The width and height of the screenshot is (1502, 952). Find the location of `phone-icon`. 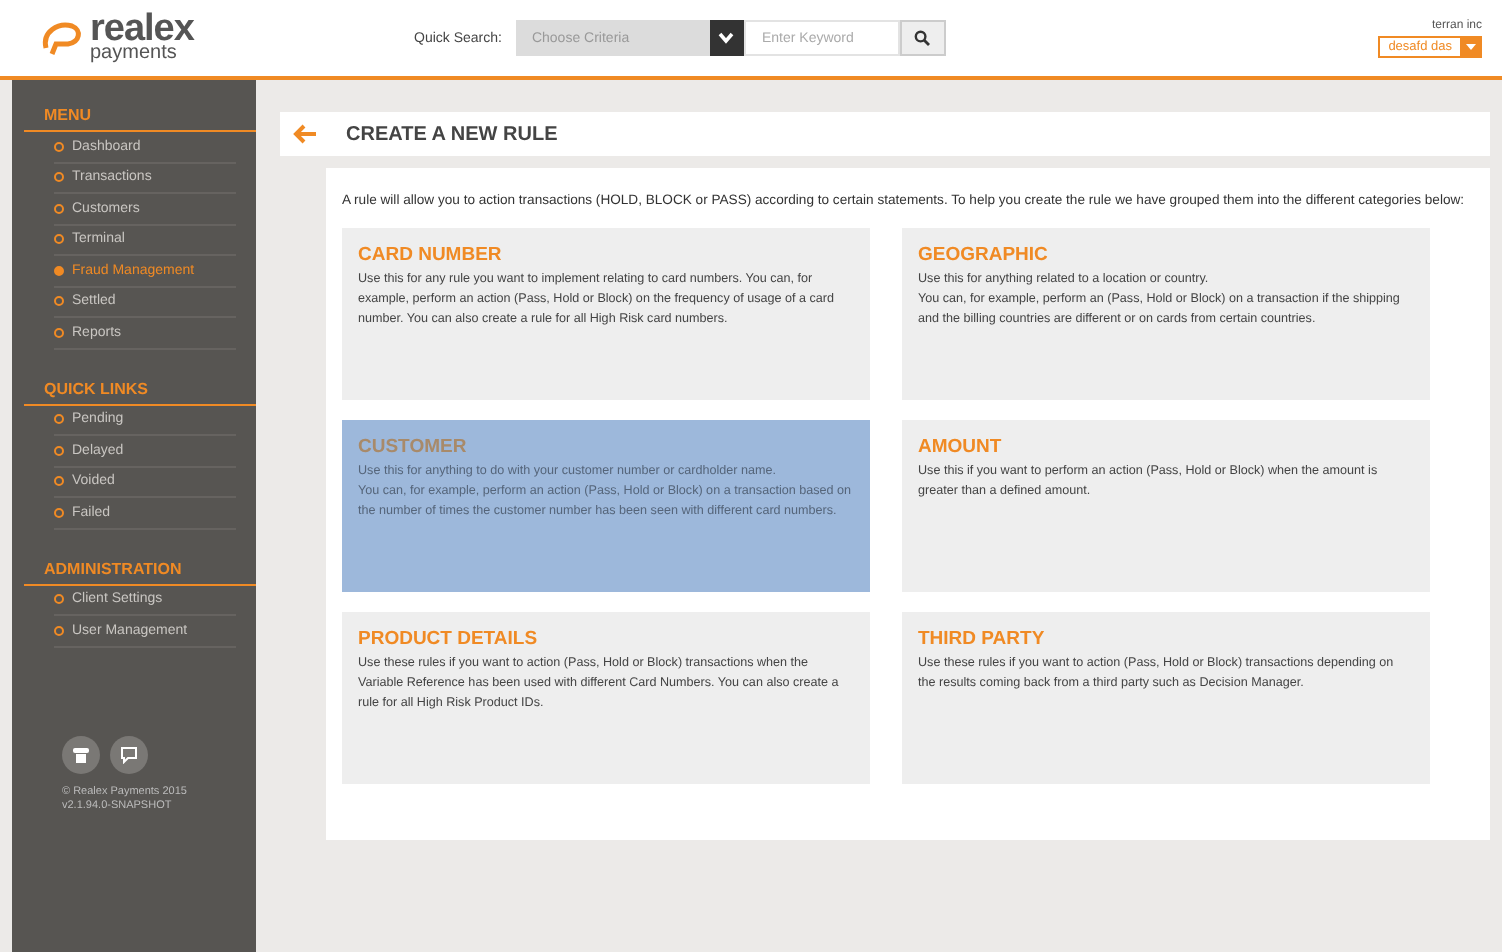

phone-icon is located at coordinates (81, 754).